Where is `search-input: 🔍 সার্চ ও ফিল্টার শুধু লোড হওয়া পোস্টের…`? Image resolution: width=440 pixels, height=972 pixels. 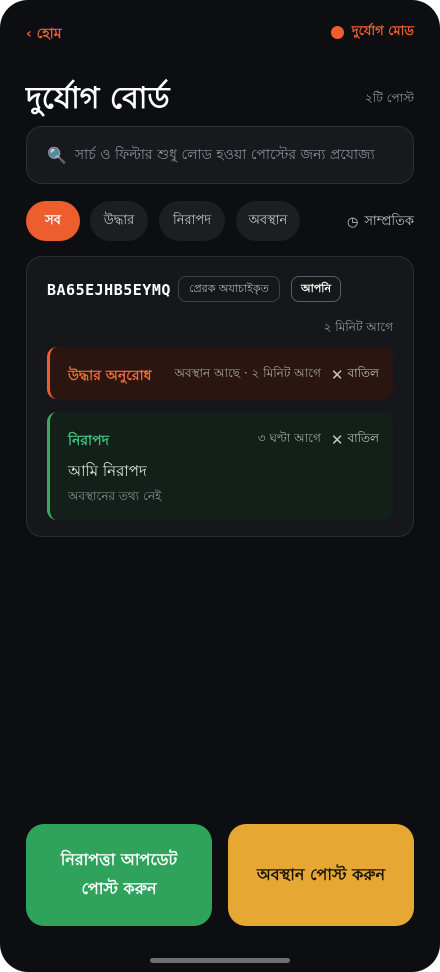 search-input: 🔍 সার্চ ও ফিল্টার শুধু লোড হওয়া পোস্টের… is located at coordinates (220, 155).